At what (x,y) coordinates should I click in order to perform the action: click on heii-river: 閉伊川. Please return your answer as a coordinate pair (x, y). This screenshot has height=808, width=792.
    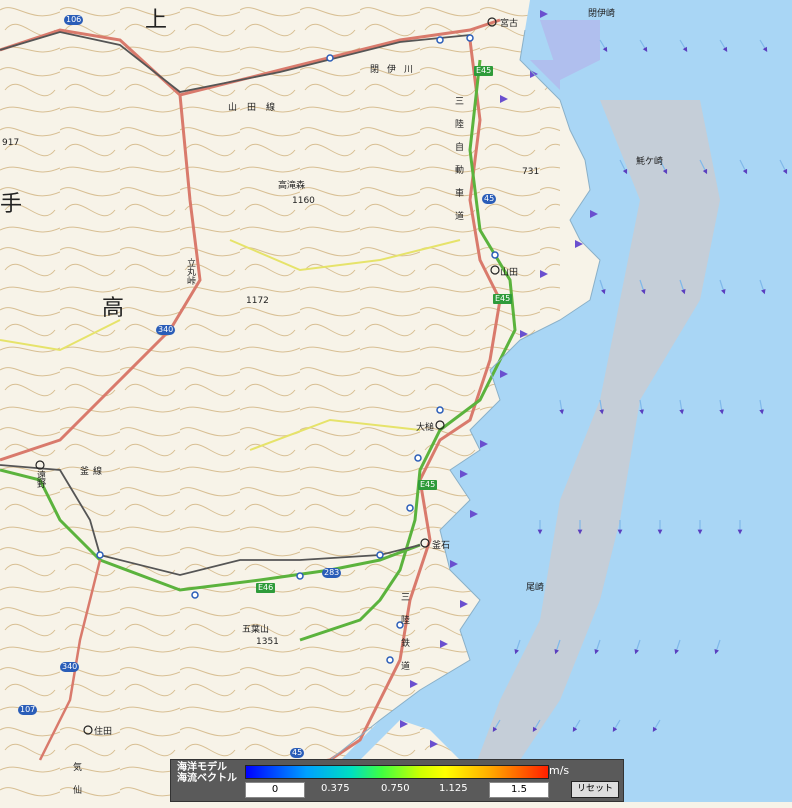
    Looking at the image, I should click on (396, 70).